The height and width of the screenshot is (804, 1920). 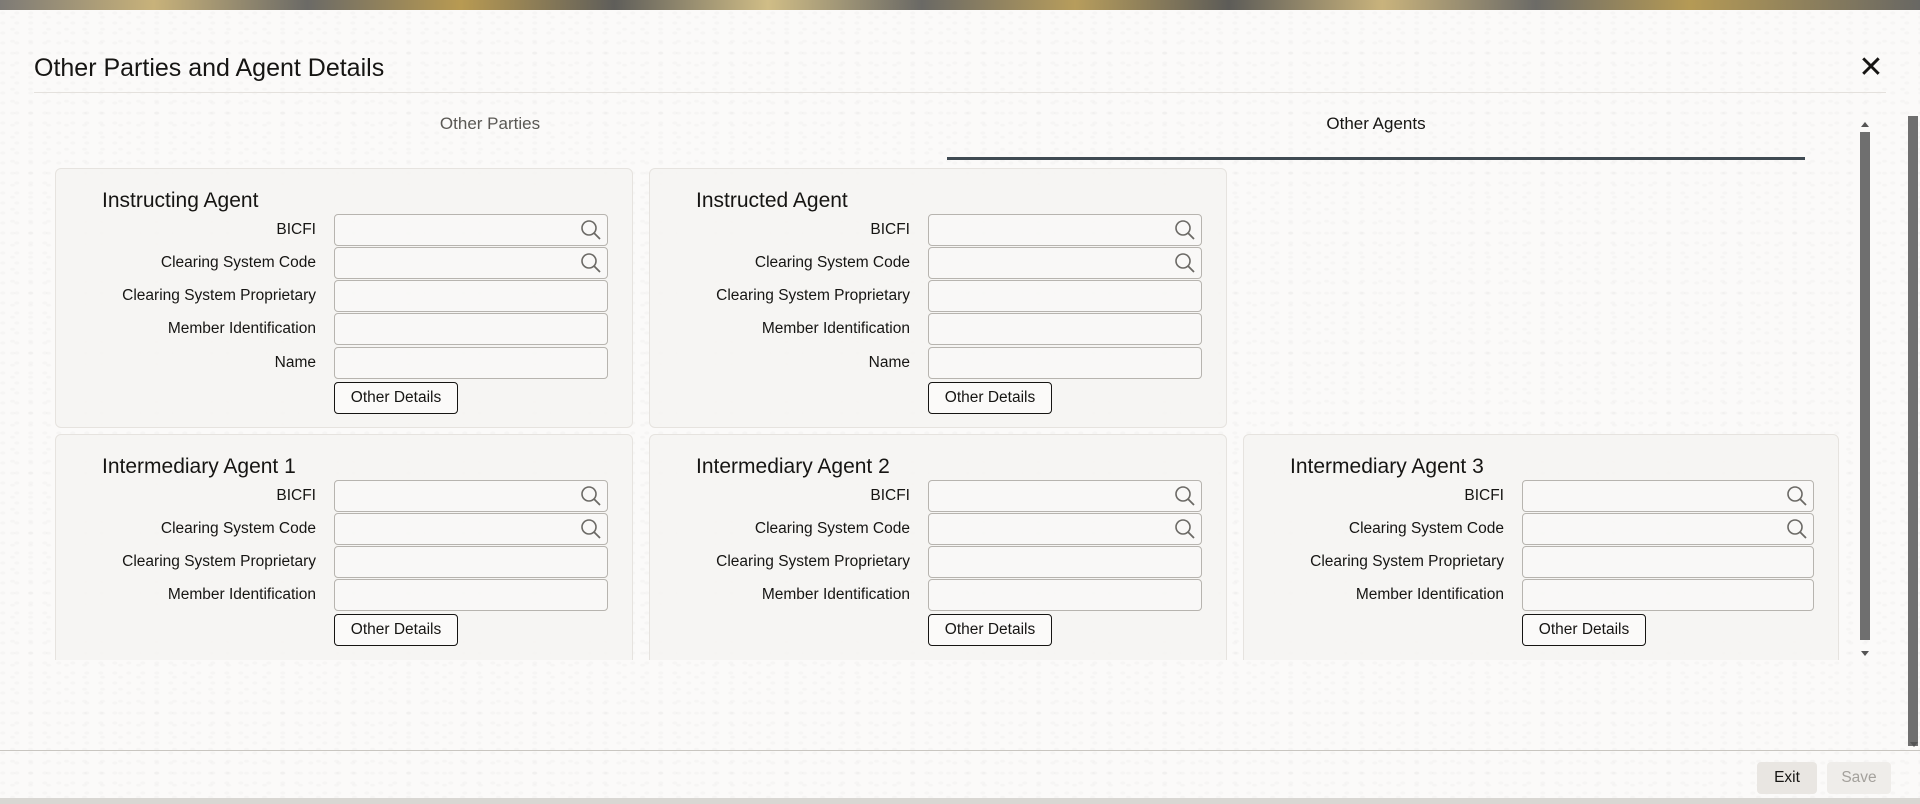 What do you see at coordinates (793, 466) in the screenshot?
I see `panel-title: Intermediary Agent 2` at bounding box center [793, 466].